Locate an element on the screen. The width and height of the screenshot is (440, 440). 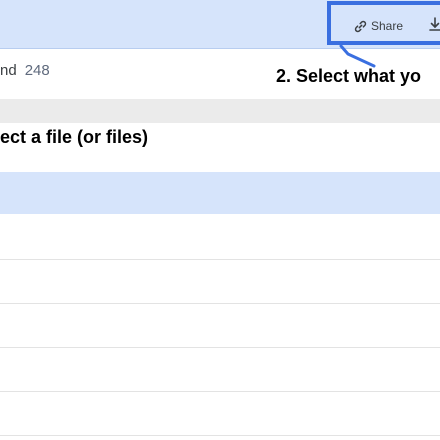
file-count-row: nd 248 is located at coordinates (25, 70).